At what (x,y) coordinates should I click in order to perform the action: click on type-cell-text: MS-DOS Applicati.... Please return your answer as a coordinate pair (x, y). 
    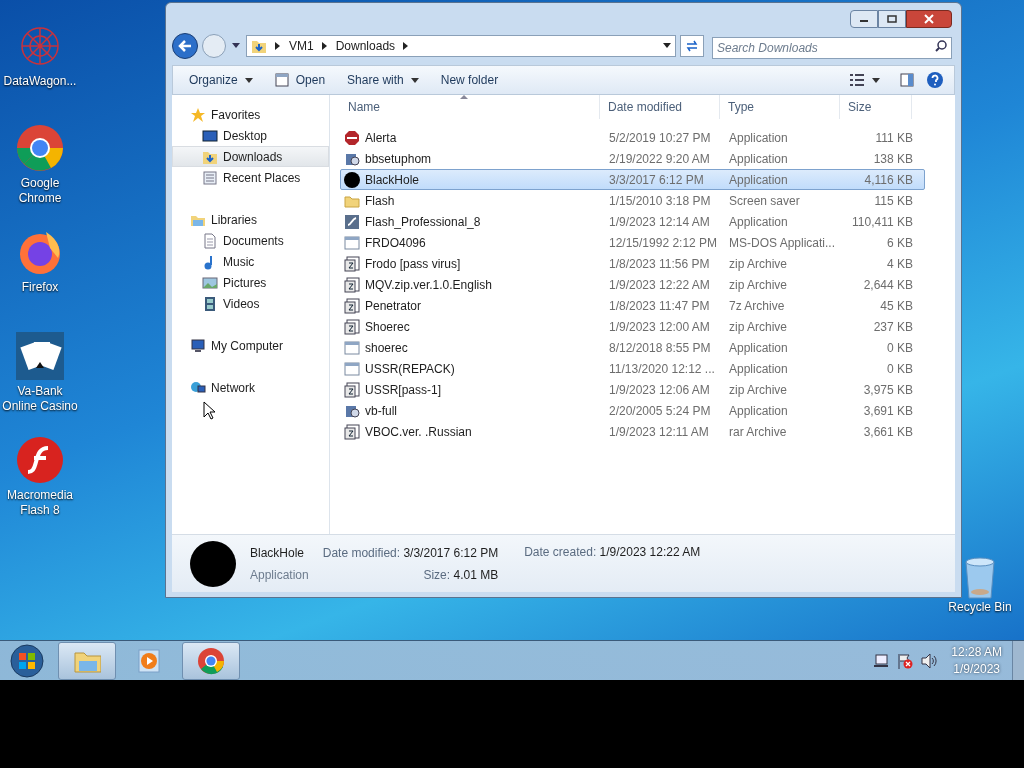
    Looking at the image, I should click on (782, 243).